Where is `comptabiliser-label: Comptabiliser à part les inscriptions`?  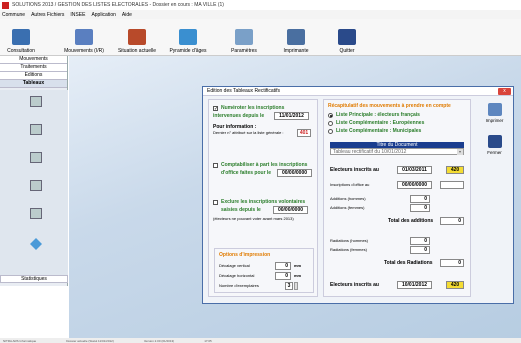 comptabiliser-label: Comptabiliser à part les inscriptions is located at coordinates (264, 165).